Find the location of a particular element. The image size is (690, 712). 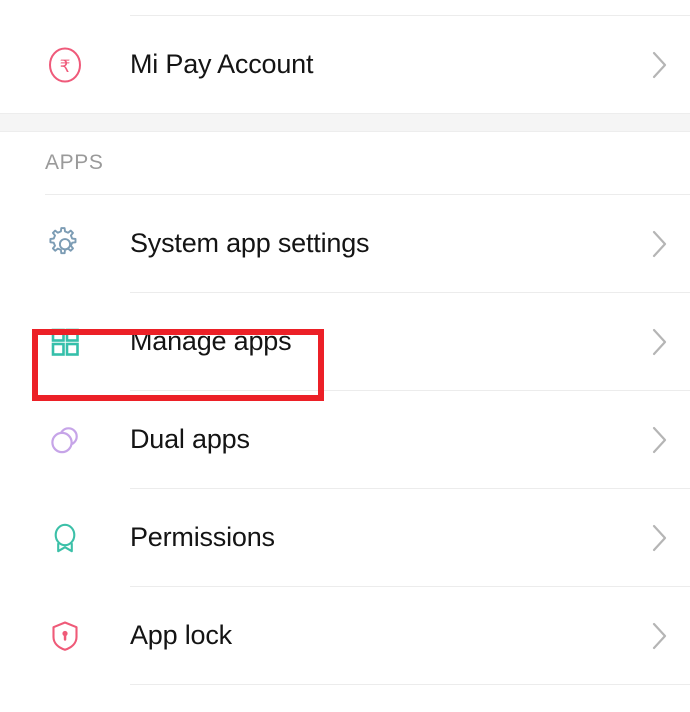

settings-row-label: Permissions is located at coordinates (202, 537).